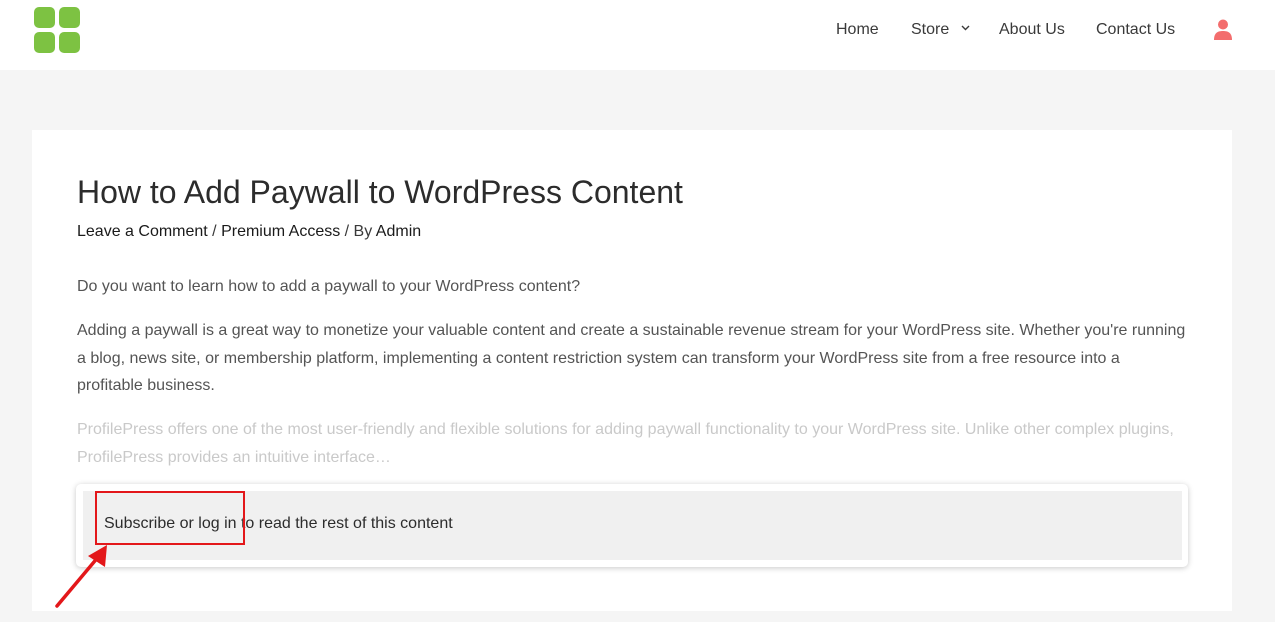 The height and width of the screenshot is (622, 1275). Describe the element at coordinates (1032, 30) in the screenshot. I see `nav-about-us: About Us` at that location.